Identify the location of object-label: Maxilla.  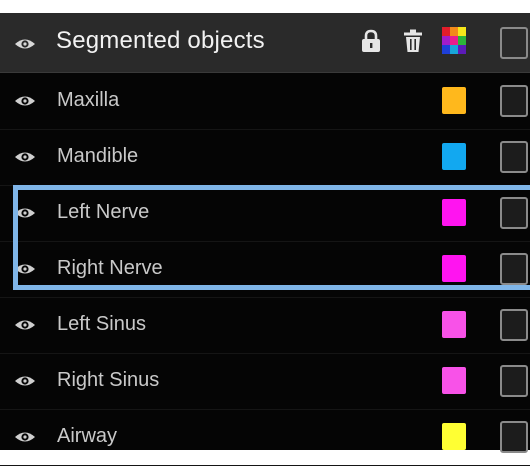
(88, 100).